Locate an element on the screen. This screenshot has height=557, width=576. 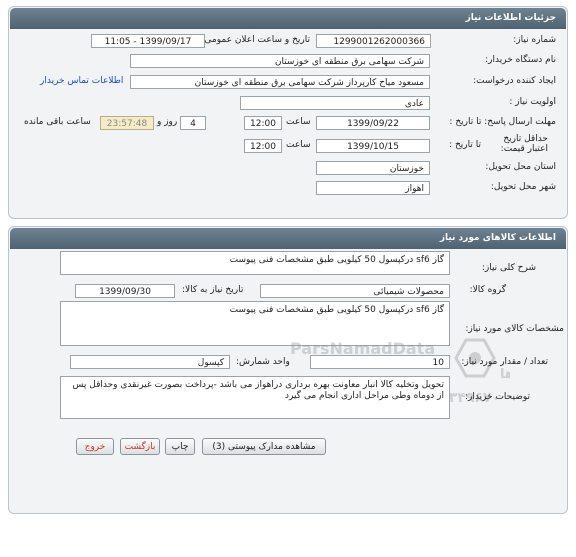
back-button: بازگشت is located at coordinates (140, 446).